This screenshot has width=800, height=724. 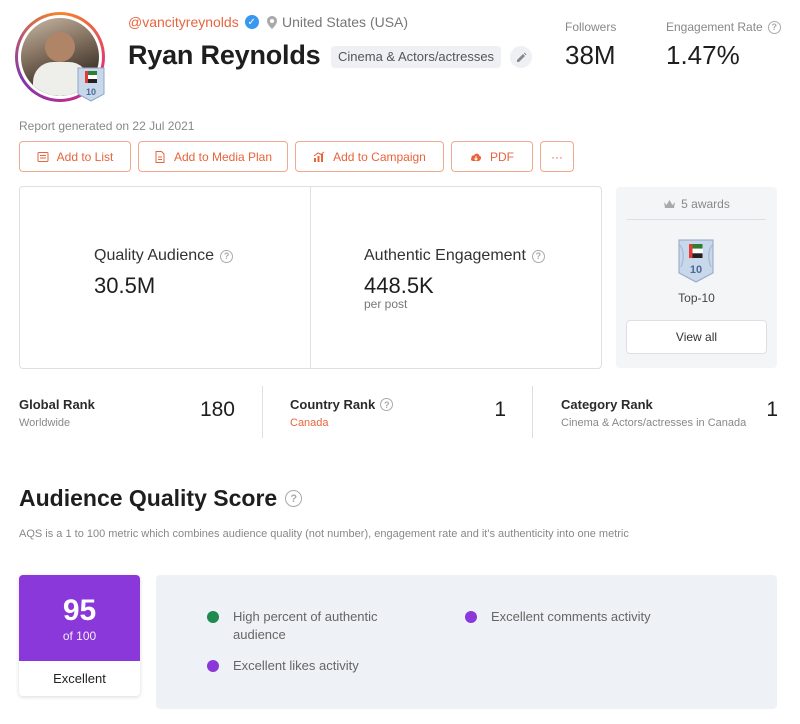 I want to click on global-rank-title: Global Rank, so click(x=57, y=404).